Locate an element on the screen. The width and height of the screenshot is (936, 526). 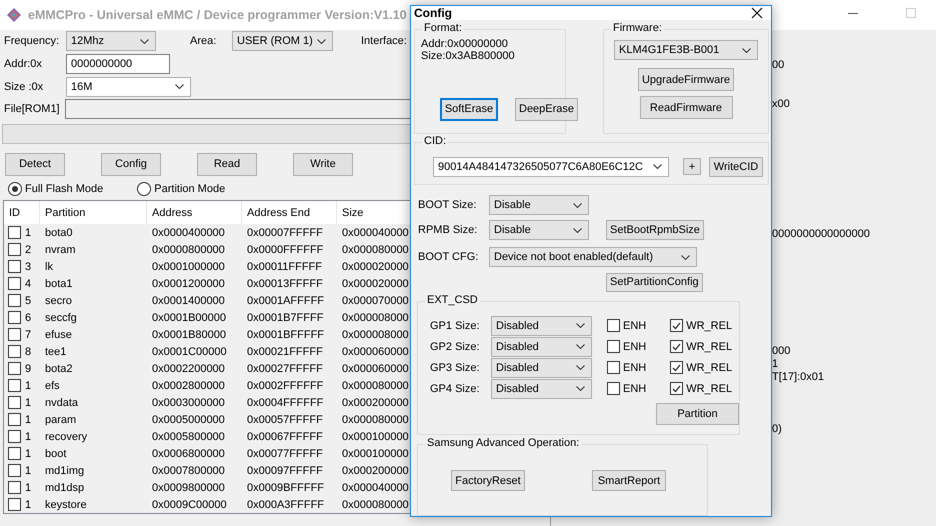
table-cell-text: secro is located at coordinates (58, 300).